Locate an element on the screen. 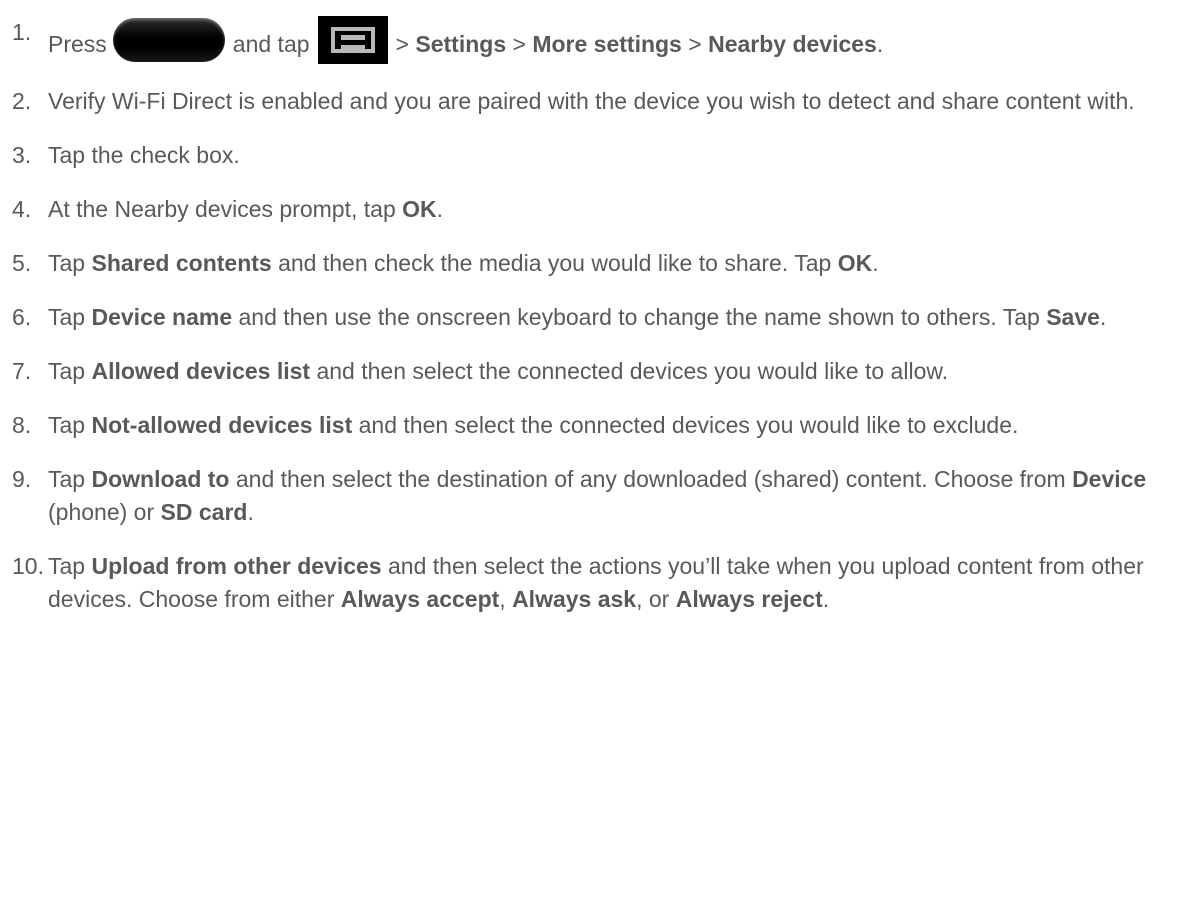 This screenshot has width=1204, height=916. menu-path-more-settings: More settings is located at coordinates (607, 44).